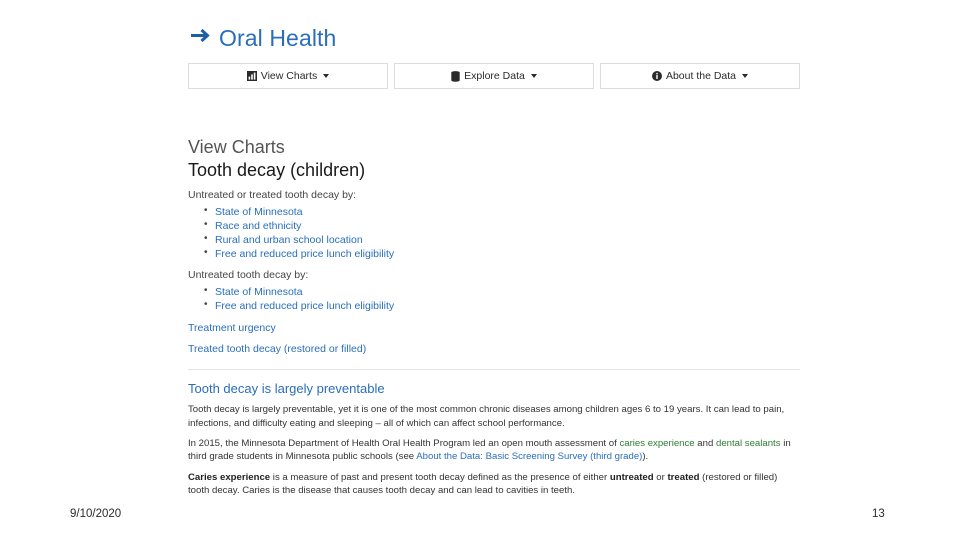 The image size is (960, 540). Describe the element at coordinates (494, 328) in the screenshot. I see `link-treatment-urgency: Treatment urgency` at that location.